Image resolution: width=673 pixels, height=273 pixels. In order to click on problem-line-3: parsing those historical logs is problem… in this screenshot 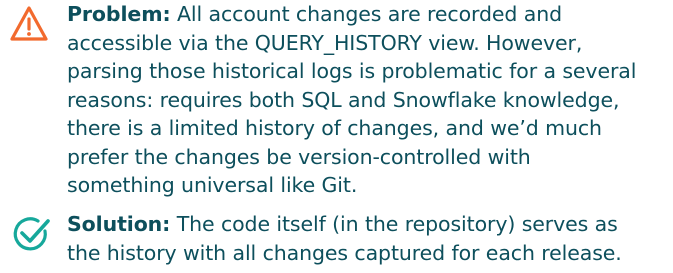, I will do `click(352, 71)`.